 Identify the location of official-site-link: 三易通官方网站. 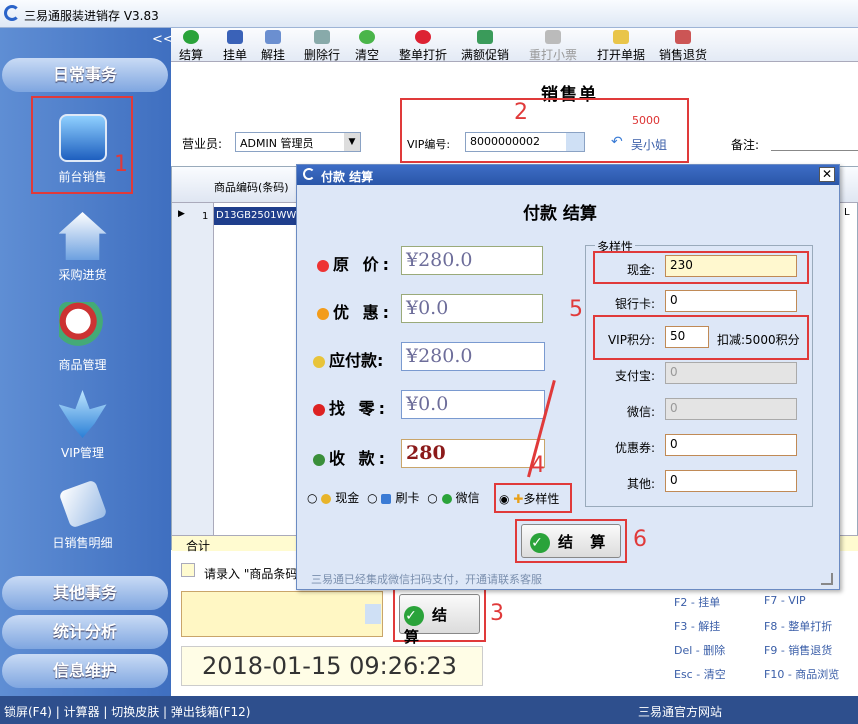
(680, 711).